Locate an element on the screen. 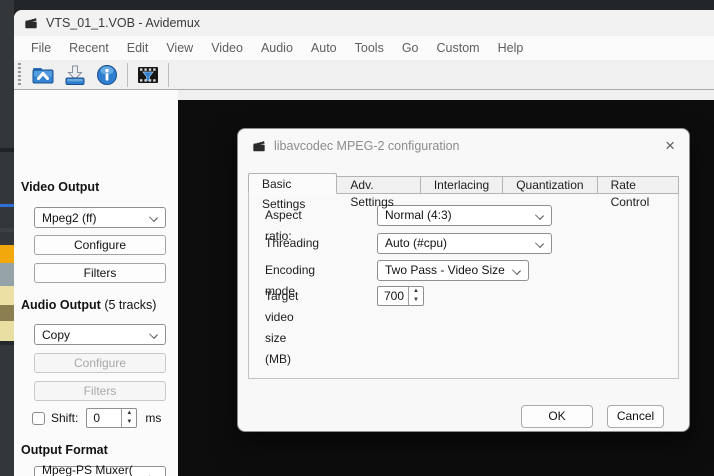 The image size is (714, 476). audio-filters-button: Filters is located at coordinates (100, 391).